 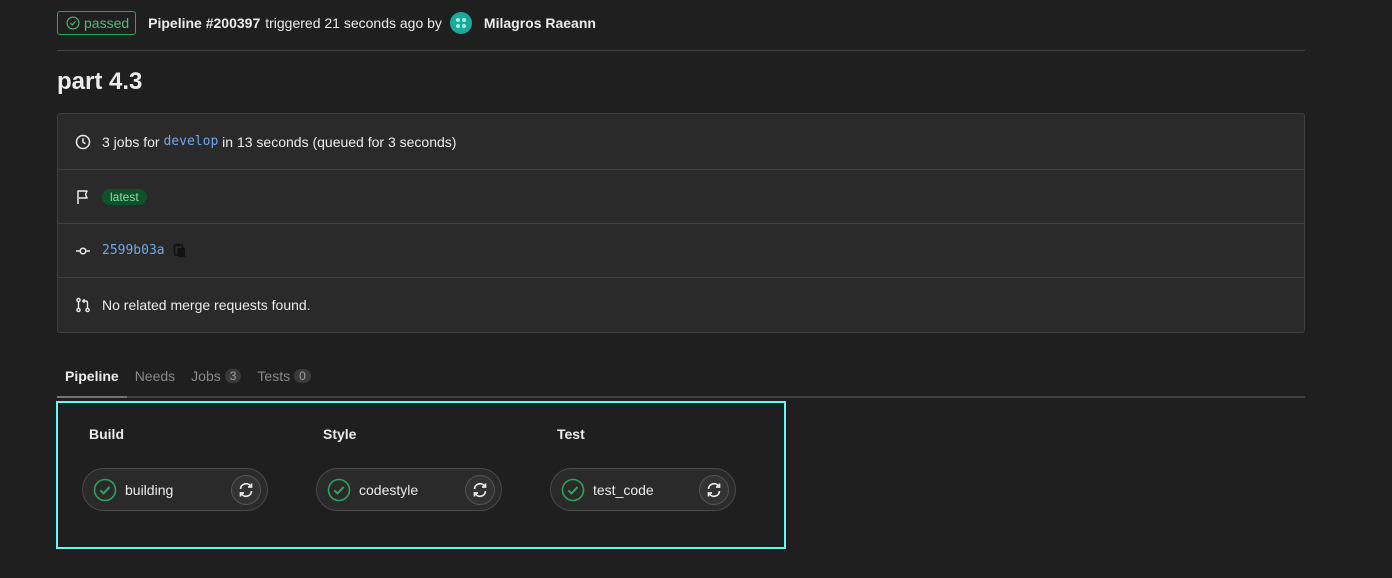 What do you see at coordinates (206, 305) in the screenshot?
I see `merge-requests-text: No related merge requests found.` at bounding box center [206, 305].